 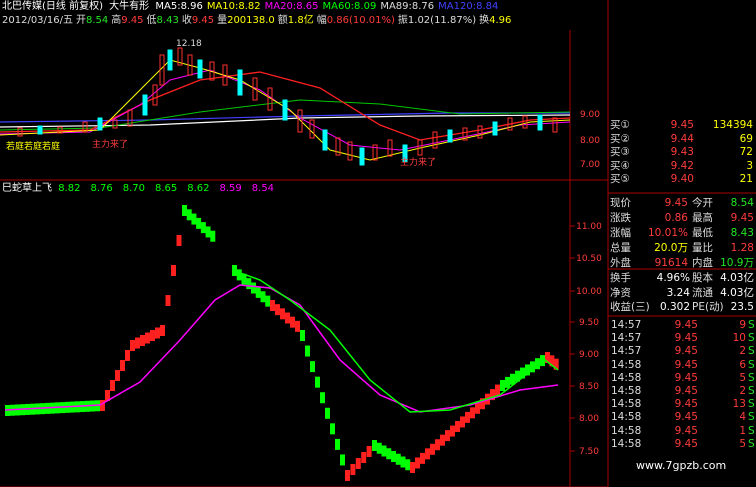 I want to click on stats-row: 涨幅 10.01% 最低 8.43, so click(x=682, y=233).